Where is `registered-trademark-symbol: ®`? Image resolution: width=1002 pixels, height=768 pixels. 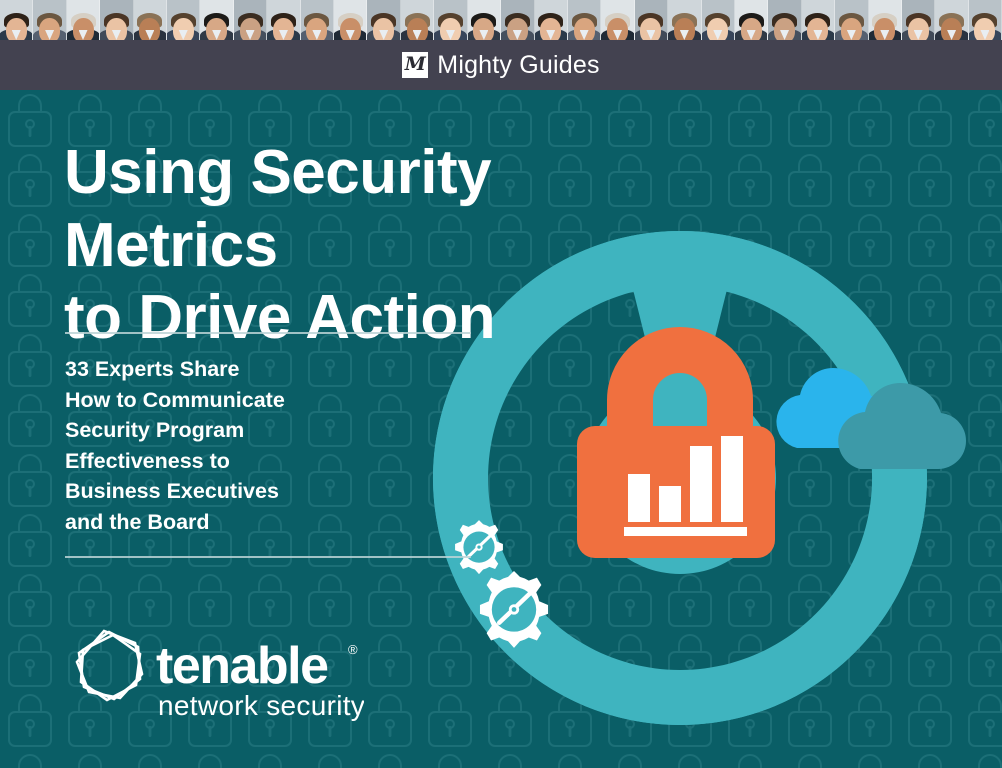
registered-trademark-symbol: ® is located at coordinates (353, 649).